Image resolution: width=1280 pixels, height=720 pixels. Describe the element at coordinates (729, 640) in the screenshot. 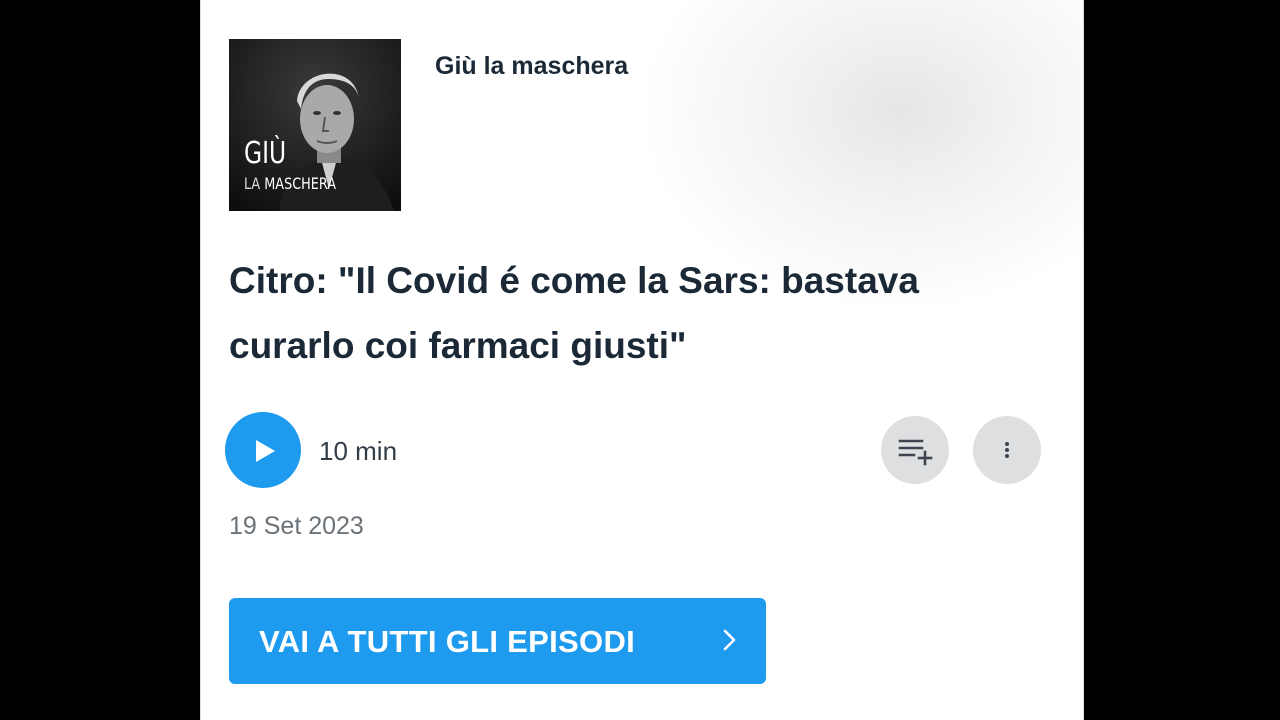

I see `chevron-right-icon` at that location.